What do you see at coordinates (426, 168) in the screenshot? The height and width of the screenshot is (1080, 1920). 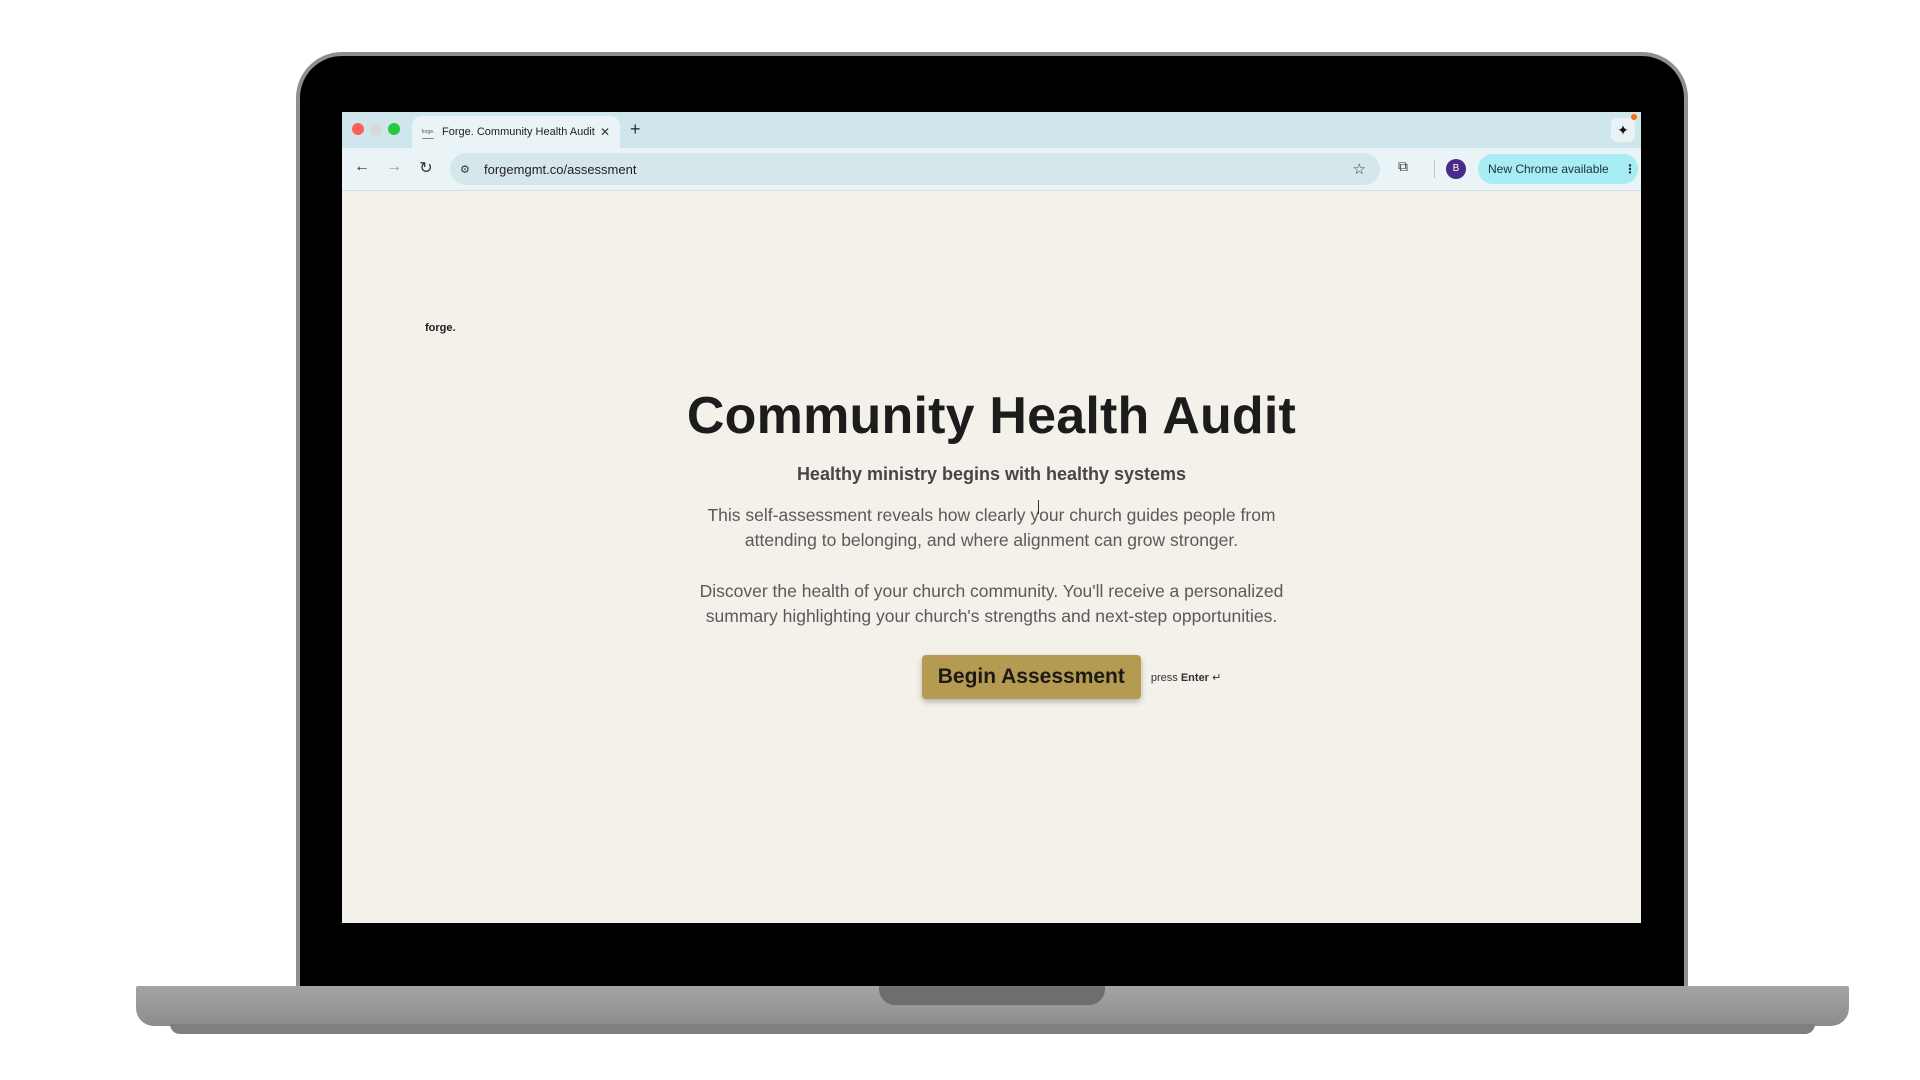 I see `reload-icon: ↻` at bounding box center [426, 168].